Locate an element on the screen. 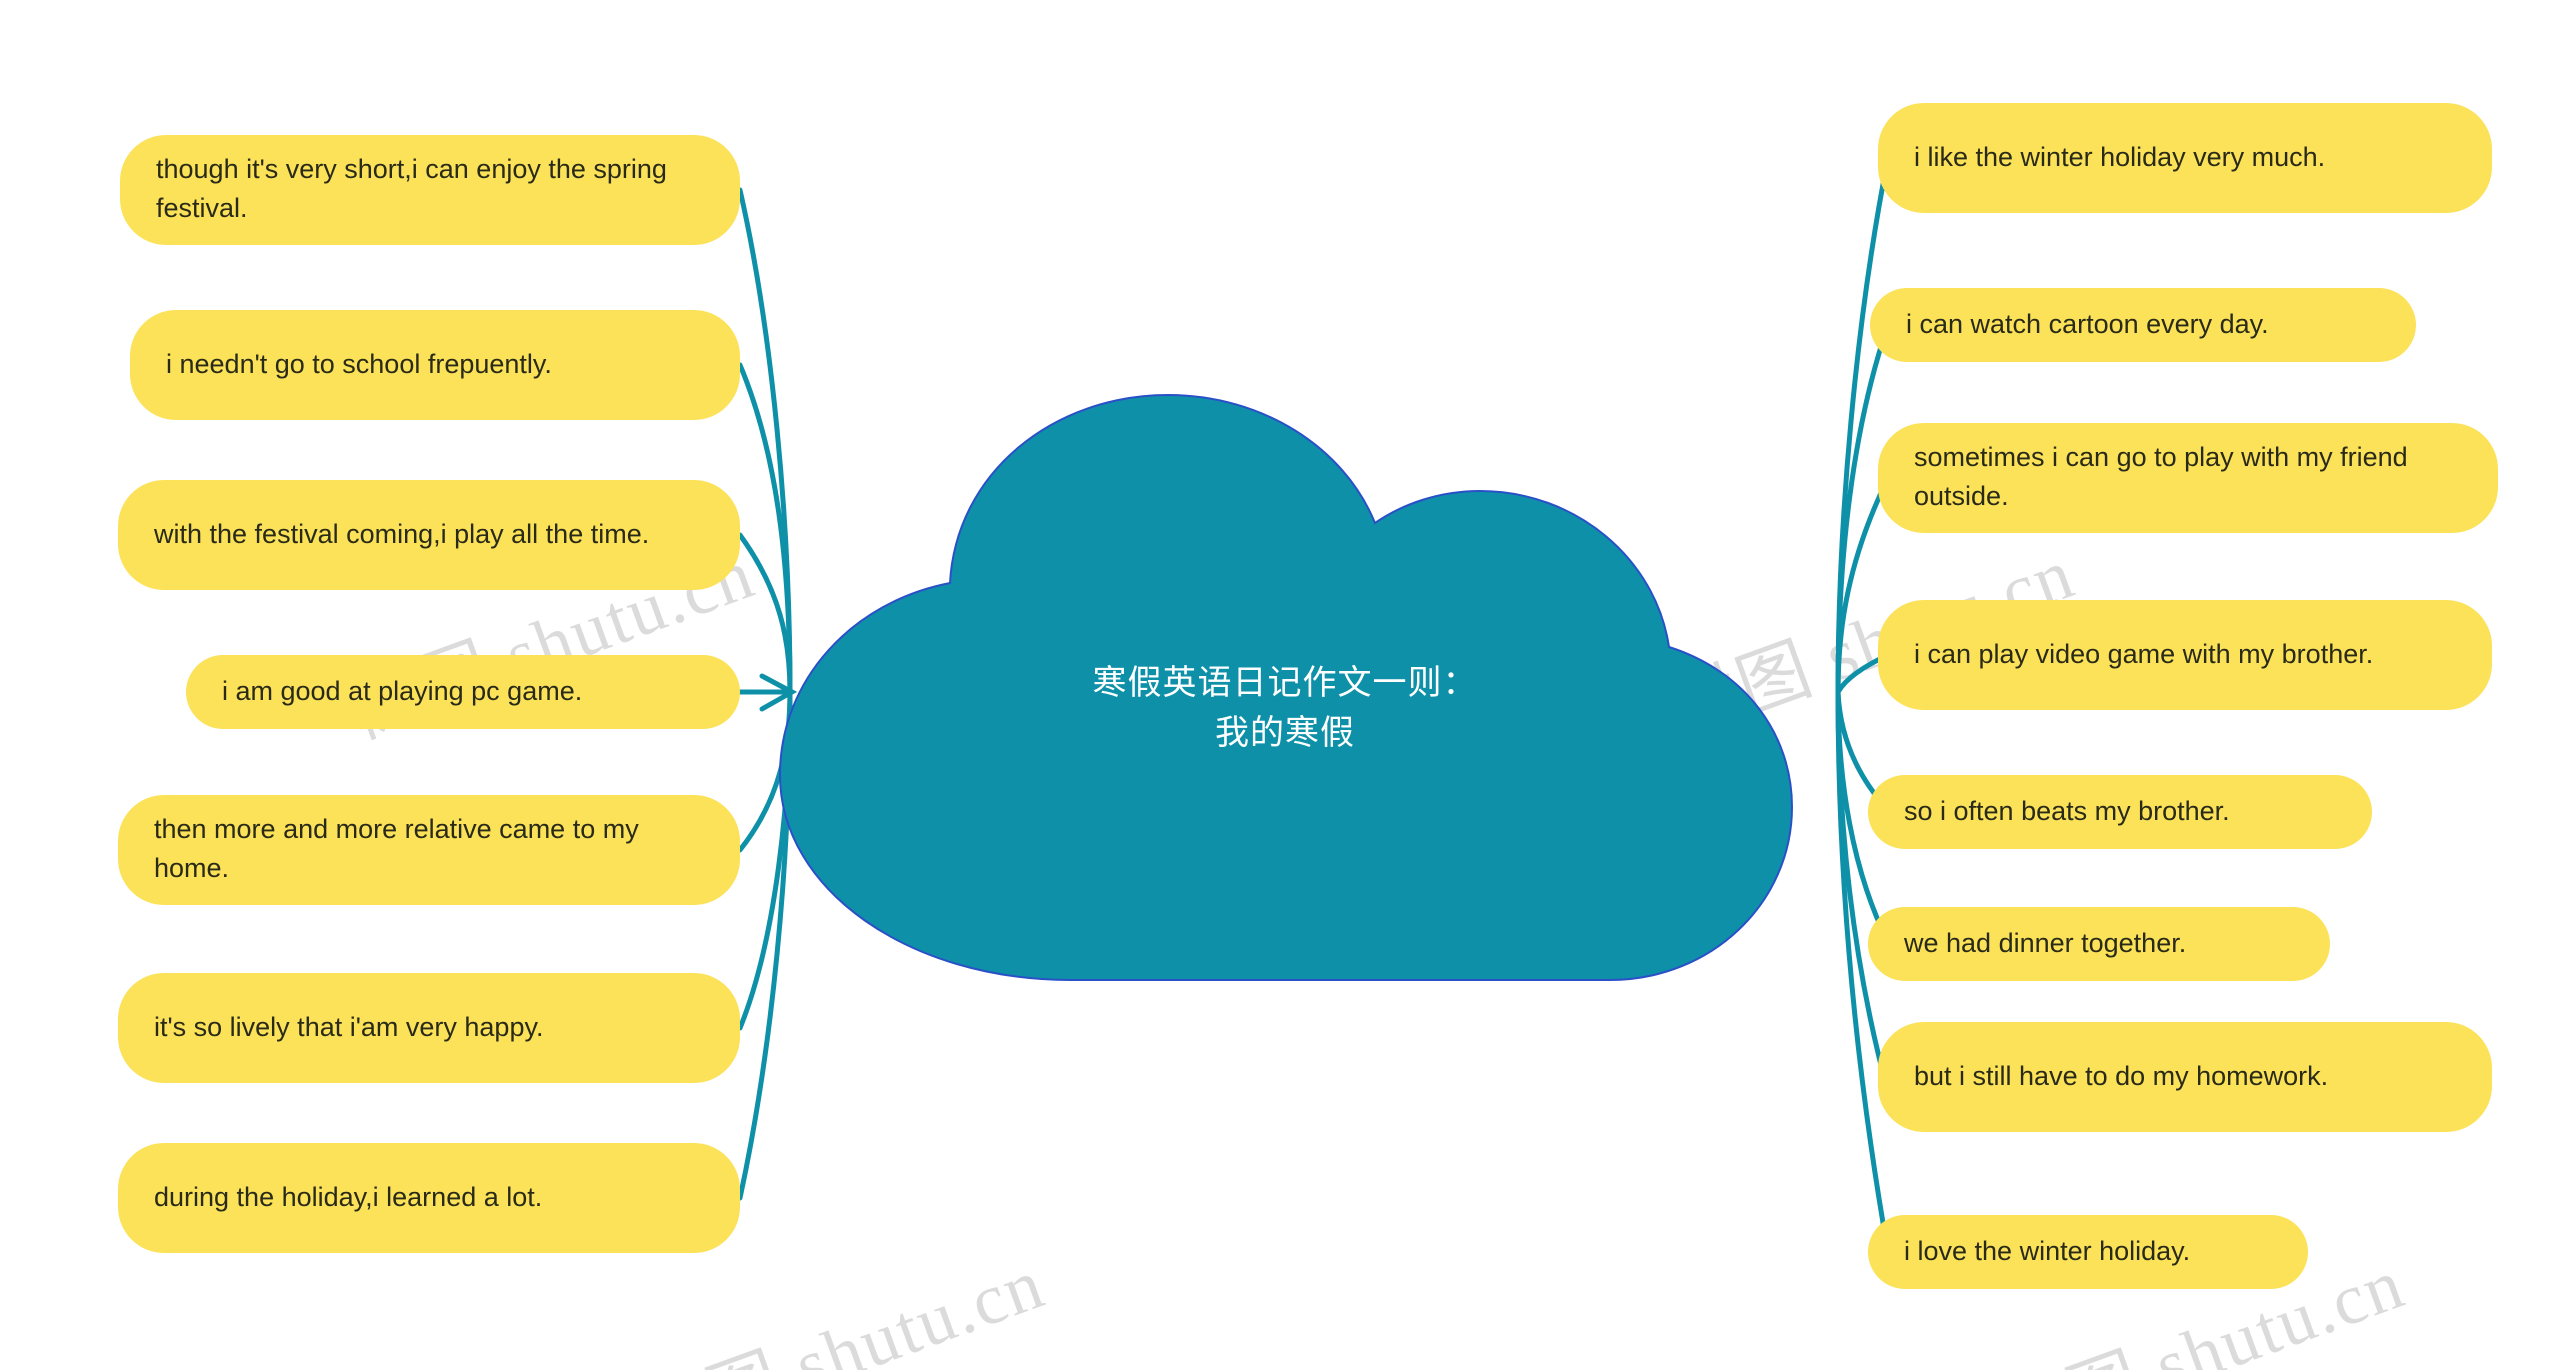 This screenshot has width=2560, height=1370. topic-pill-right-8: i love the winter holiday. is located at coordinates (2088, 1252).